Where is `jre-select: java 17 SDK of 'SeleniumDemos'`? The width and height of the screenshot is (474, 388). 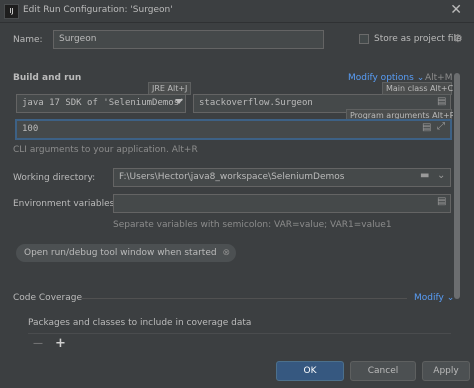
jre-select: java 17 SDK of 'SeleniumDemos' is located at coordinates (101, 103).